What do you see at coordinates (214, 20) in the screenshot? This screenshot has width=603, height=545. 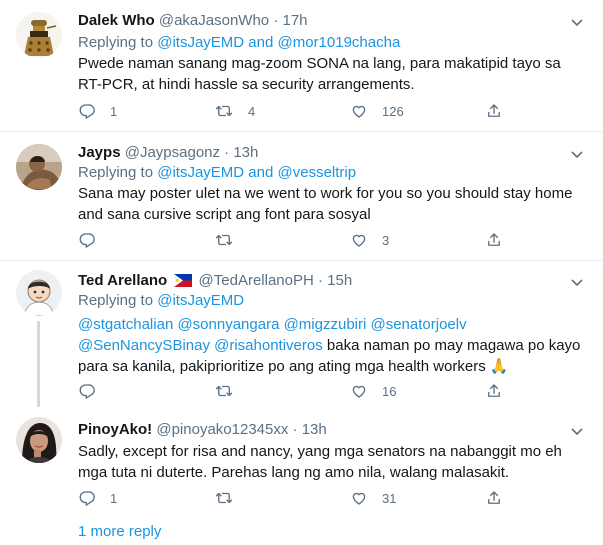 I see `handle: @akaJasonWho` at bounding box center [214, 20].